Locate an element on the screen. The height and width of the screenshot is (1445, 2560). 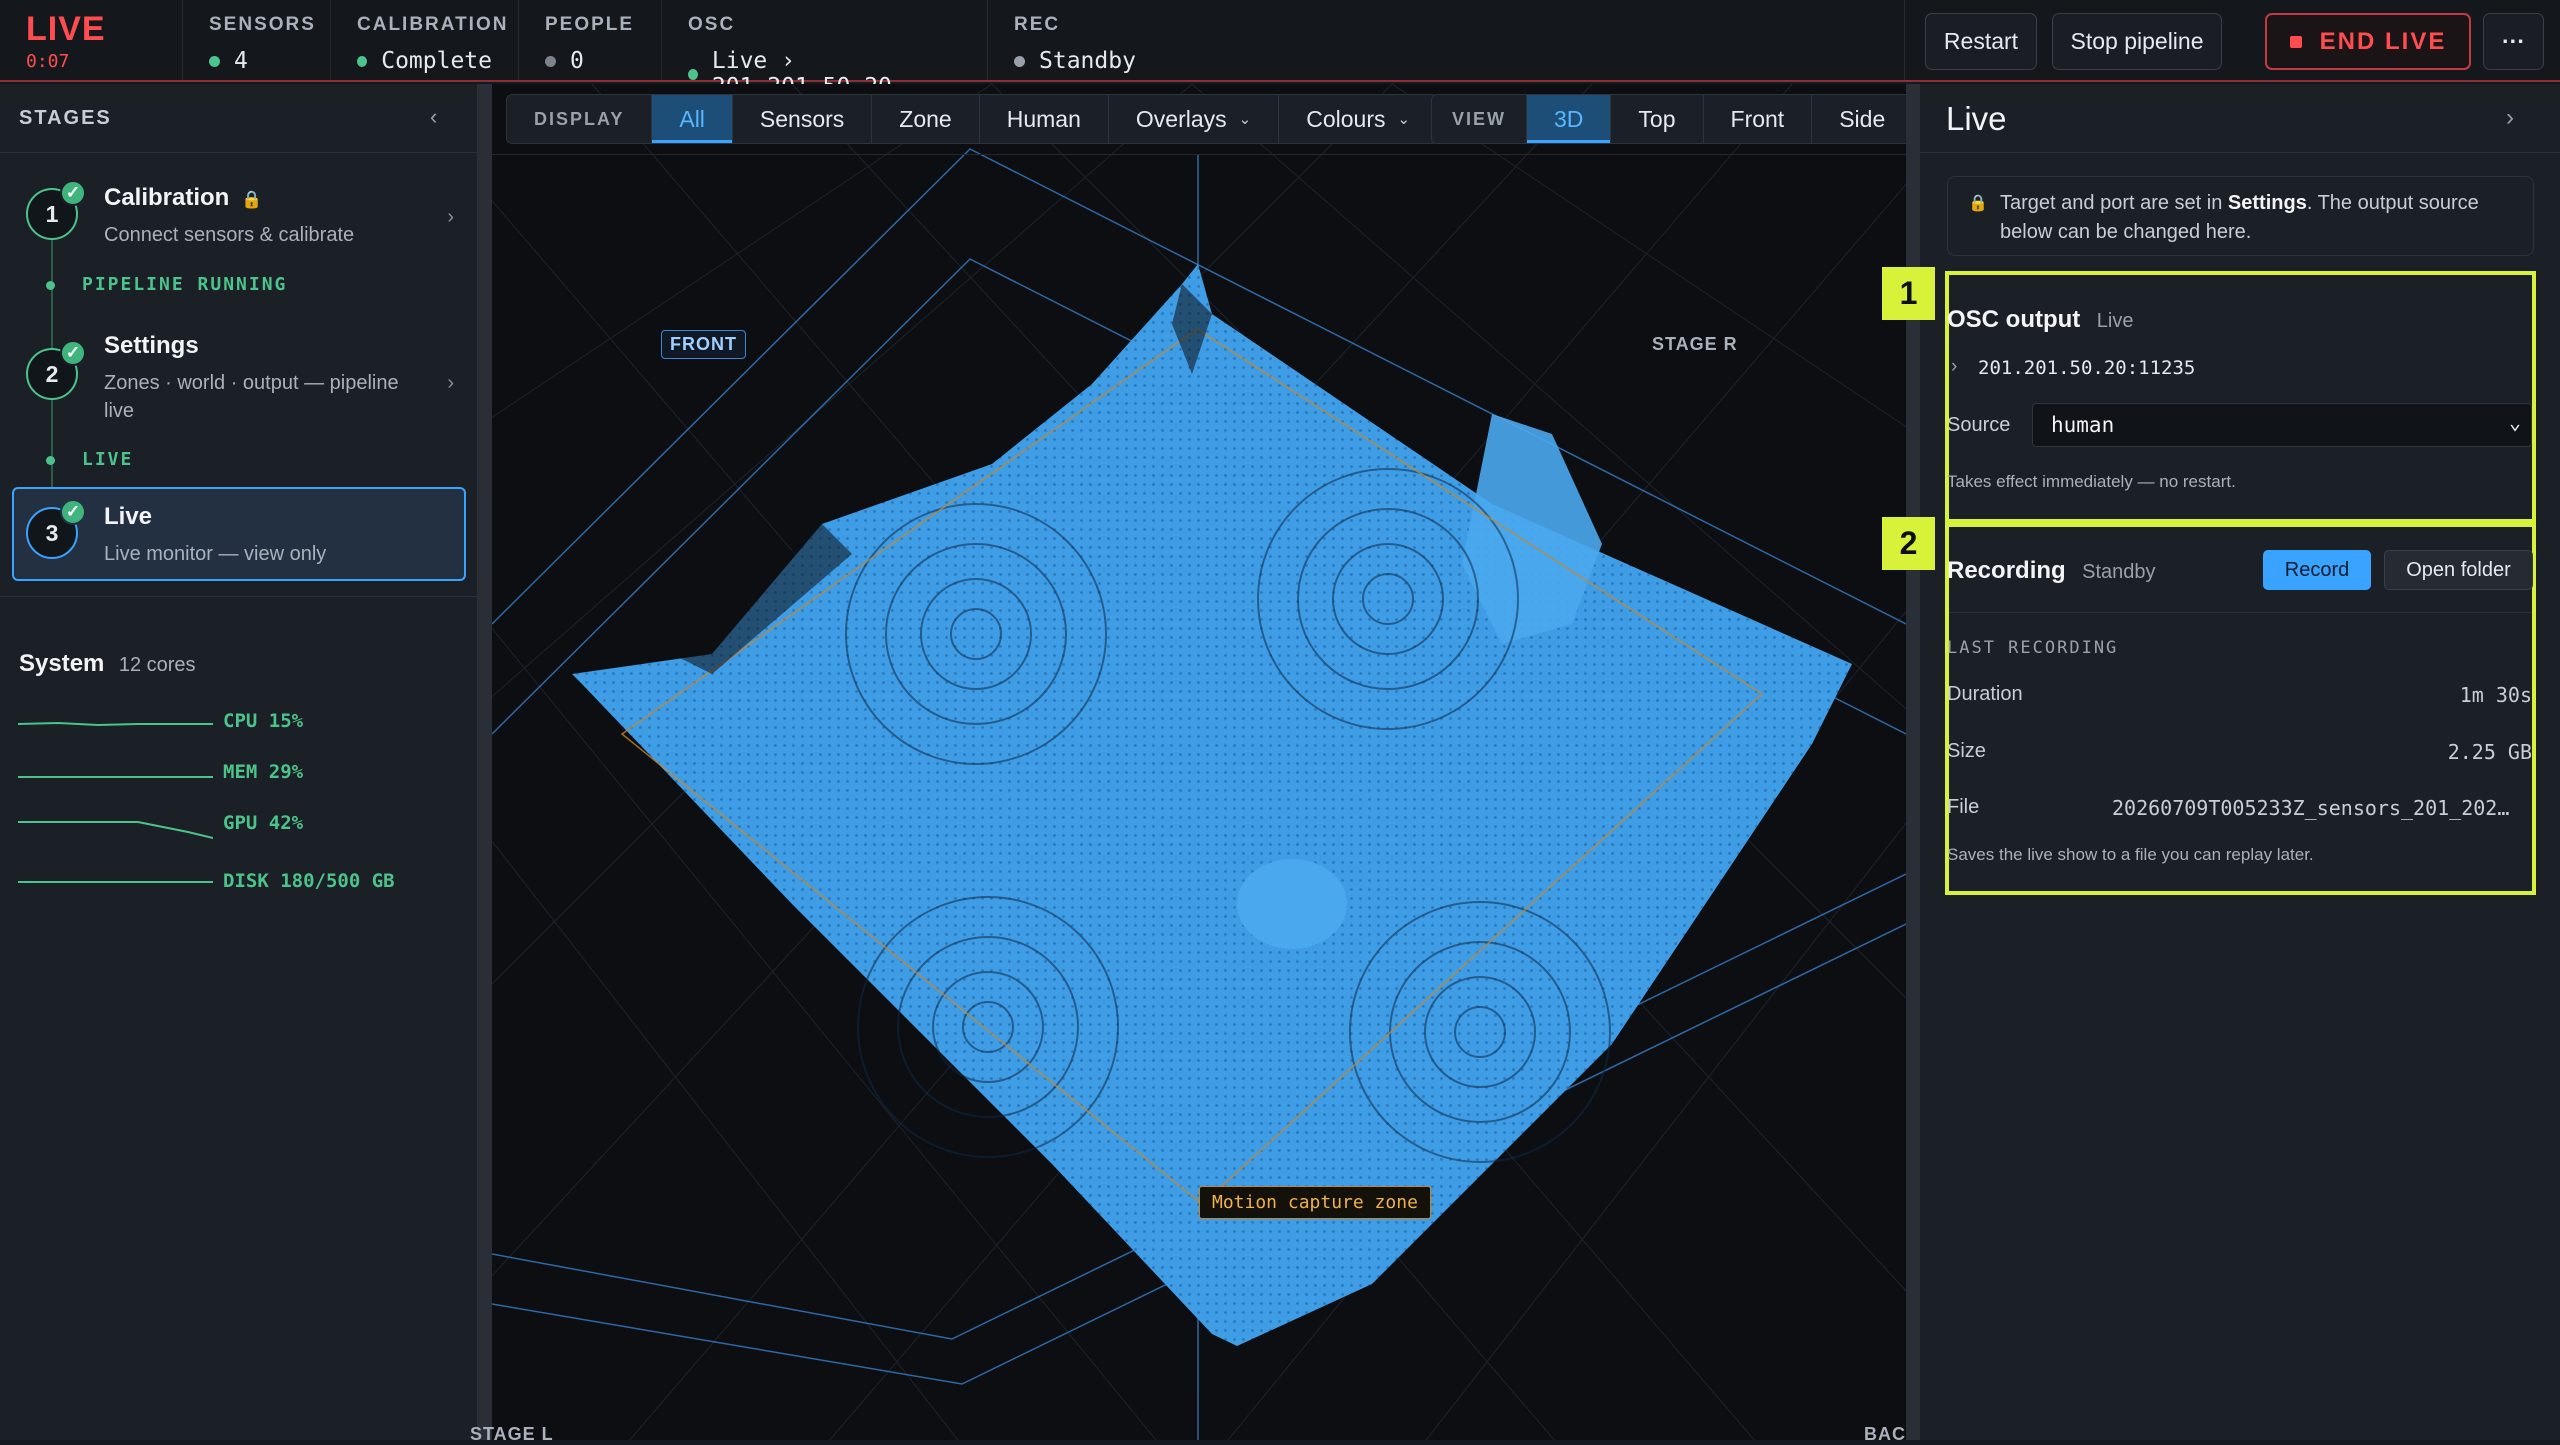
disk-metric: DISK 180/500 GB is located at coordinates (248, 882).